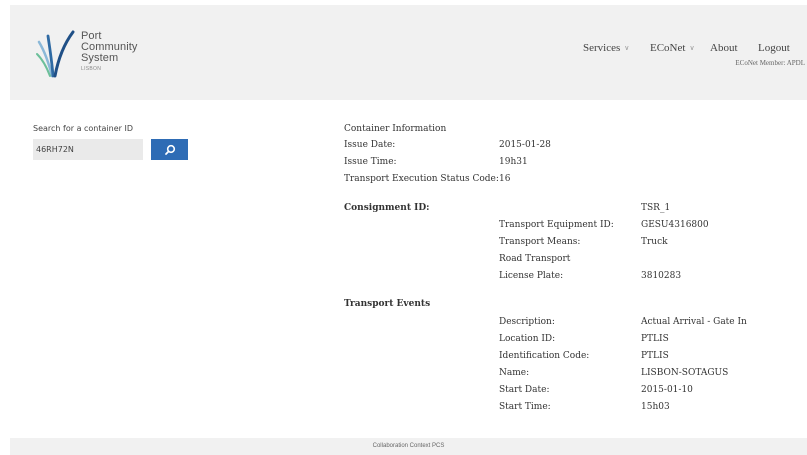 The height and width of the screenshot is (455, 807). What do you see at coordinates (556, 225) in the screenshot?
I see `equipment-label: Transport Equipment ID:` at bounding box center [556, 225].